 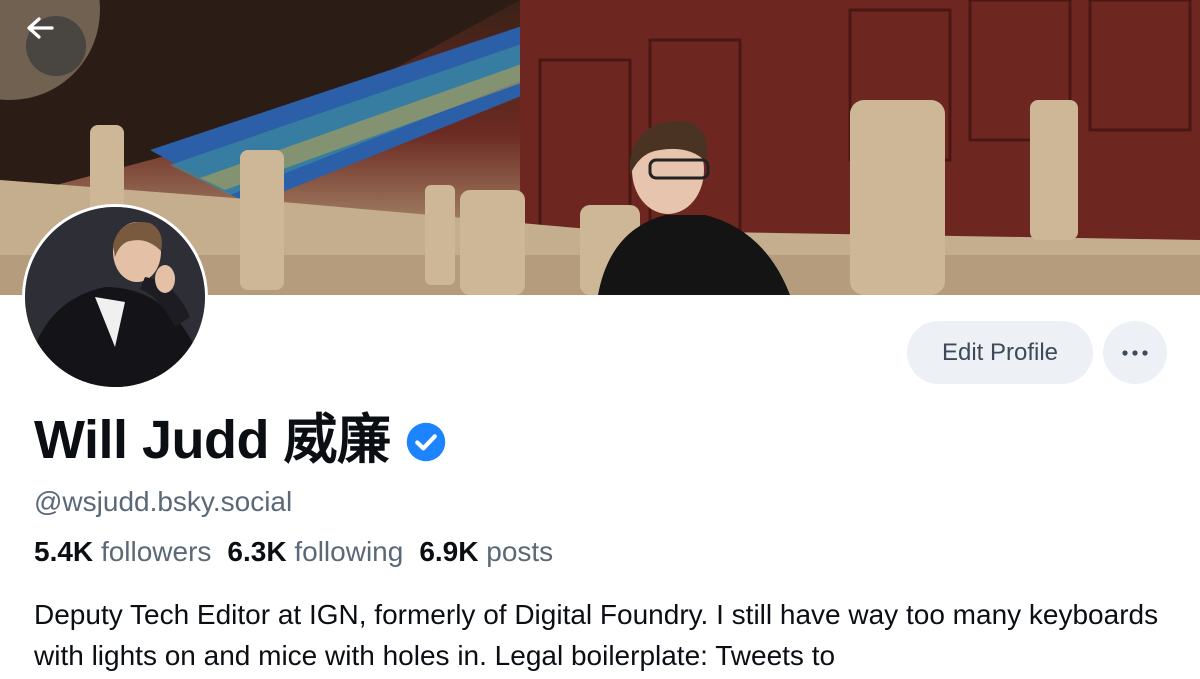 I want to click on followers-label: followers, so click(x=156, y=551).